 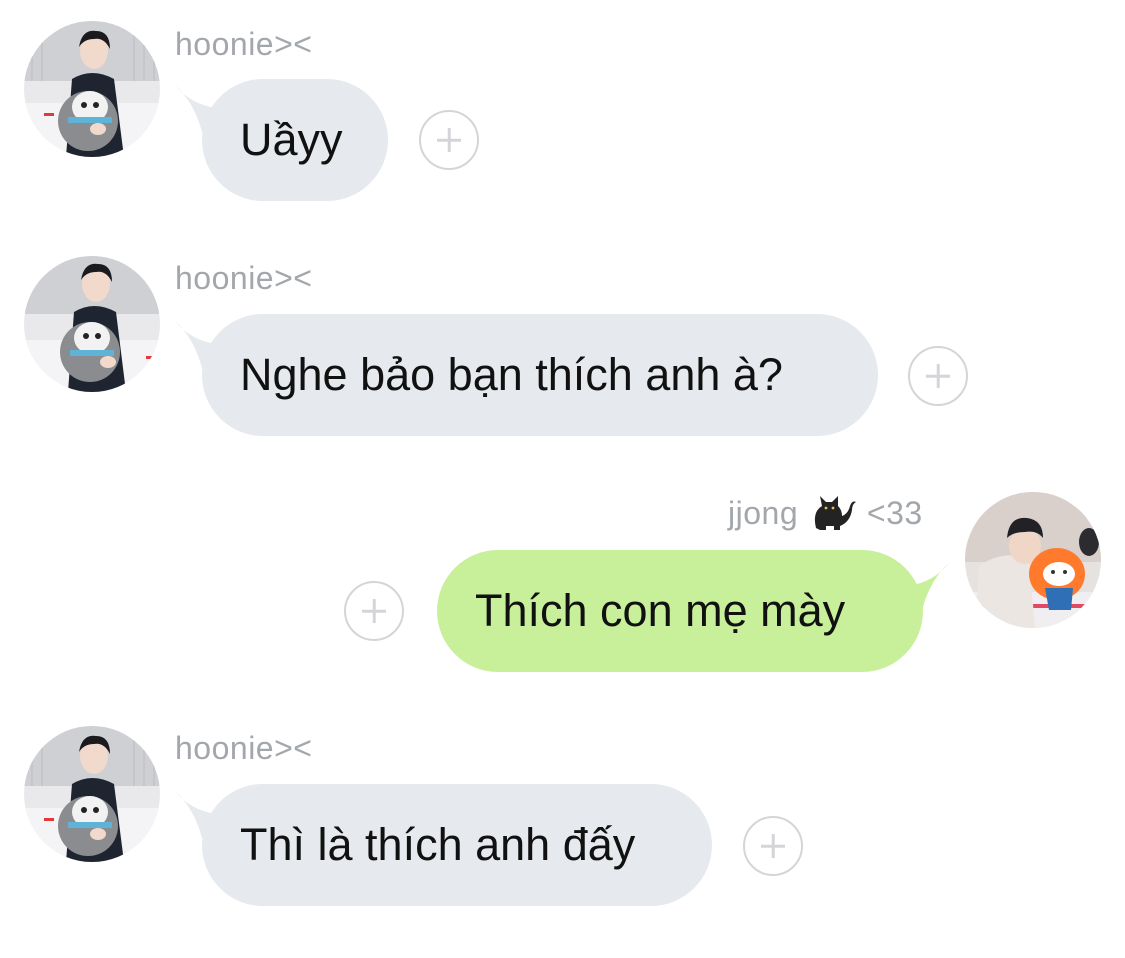 I want to click on sender-name-text: jjong, so click(x=763, y=513).